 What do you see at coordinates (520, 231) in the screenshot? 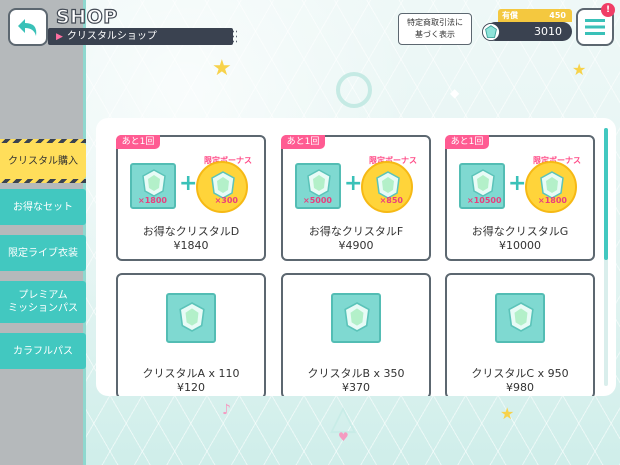
I see `product-name: お得なクリスタルG` at bounding box center [520, 231].